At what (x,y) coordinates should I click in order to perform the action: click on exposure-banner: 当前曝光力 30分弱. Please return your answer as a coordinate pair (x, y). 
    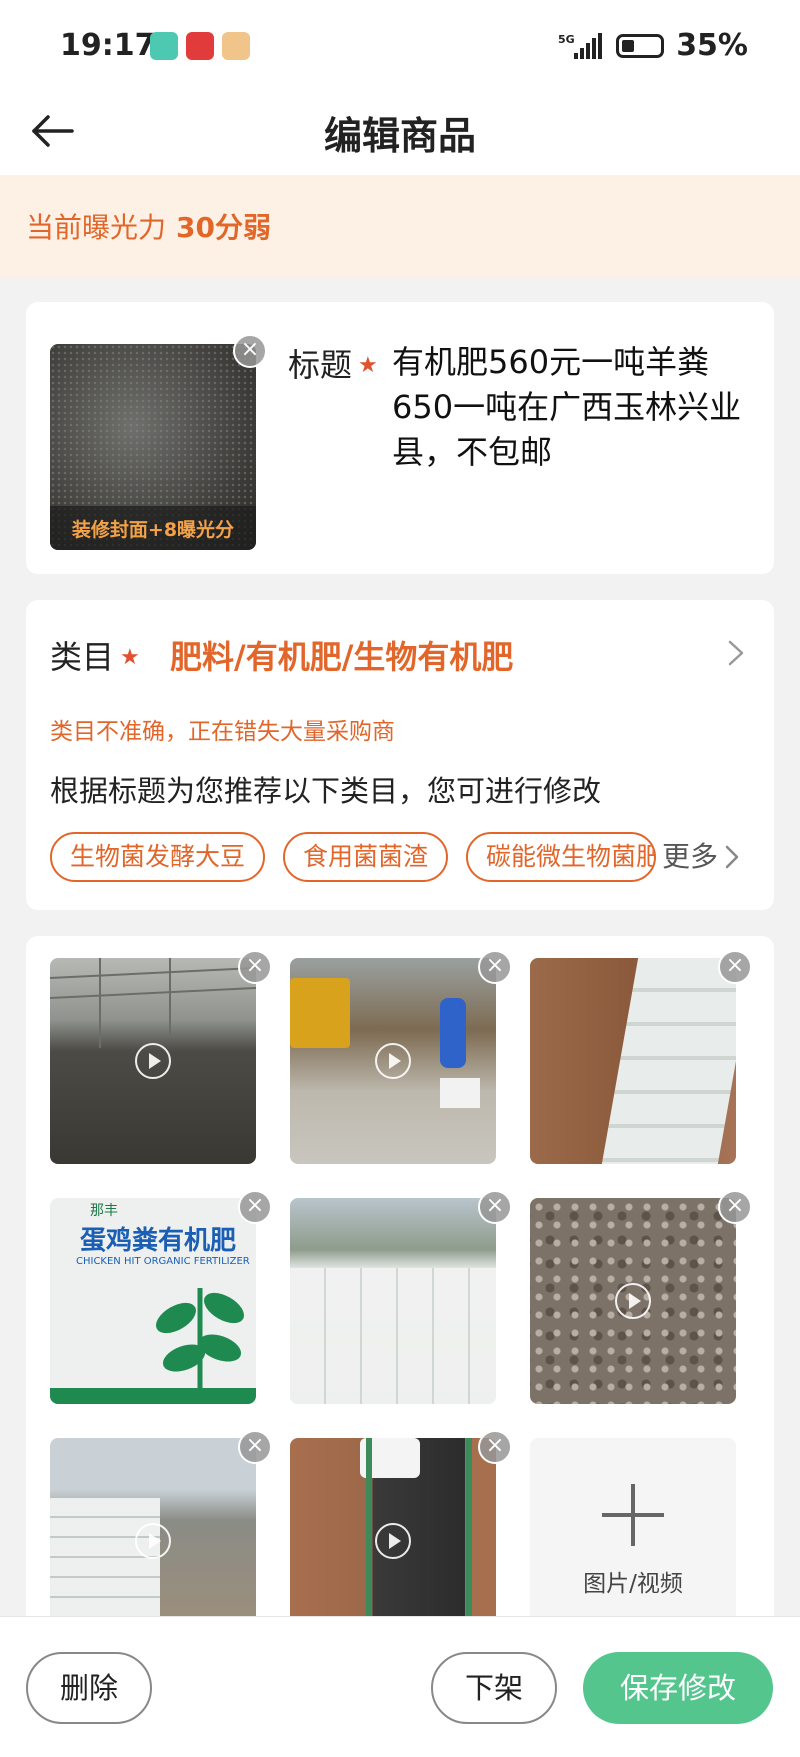
    Looking at the image, I should click on (400, 226).